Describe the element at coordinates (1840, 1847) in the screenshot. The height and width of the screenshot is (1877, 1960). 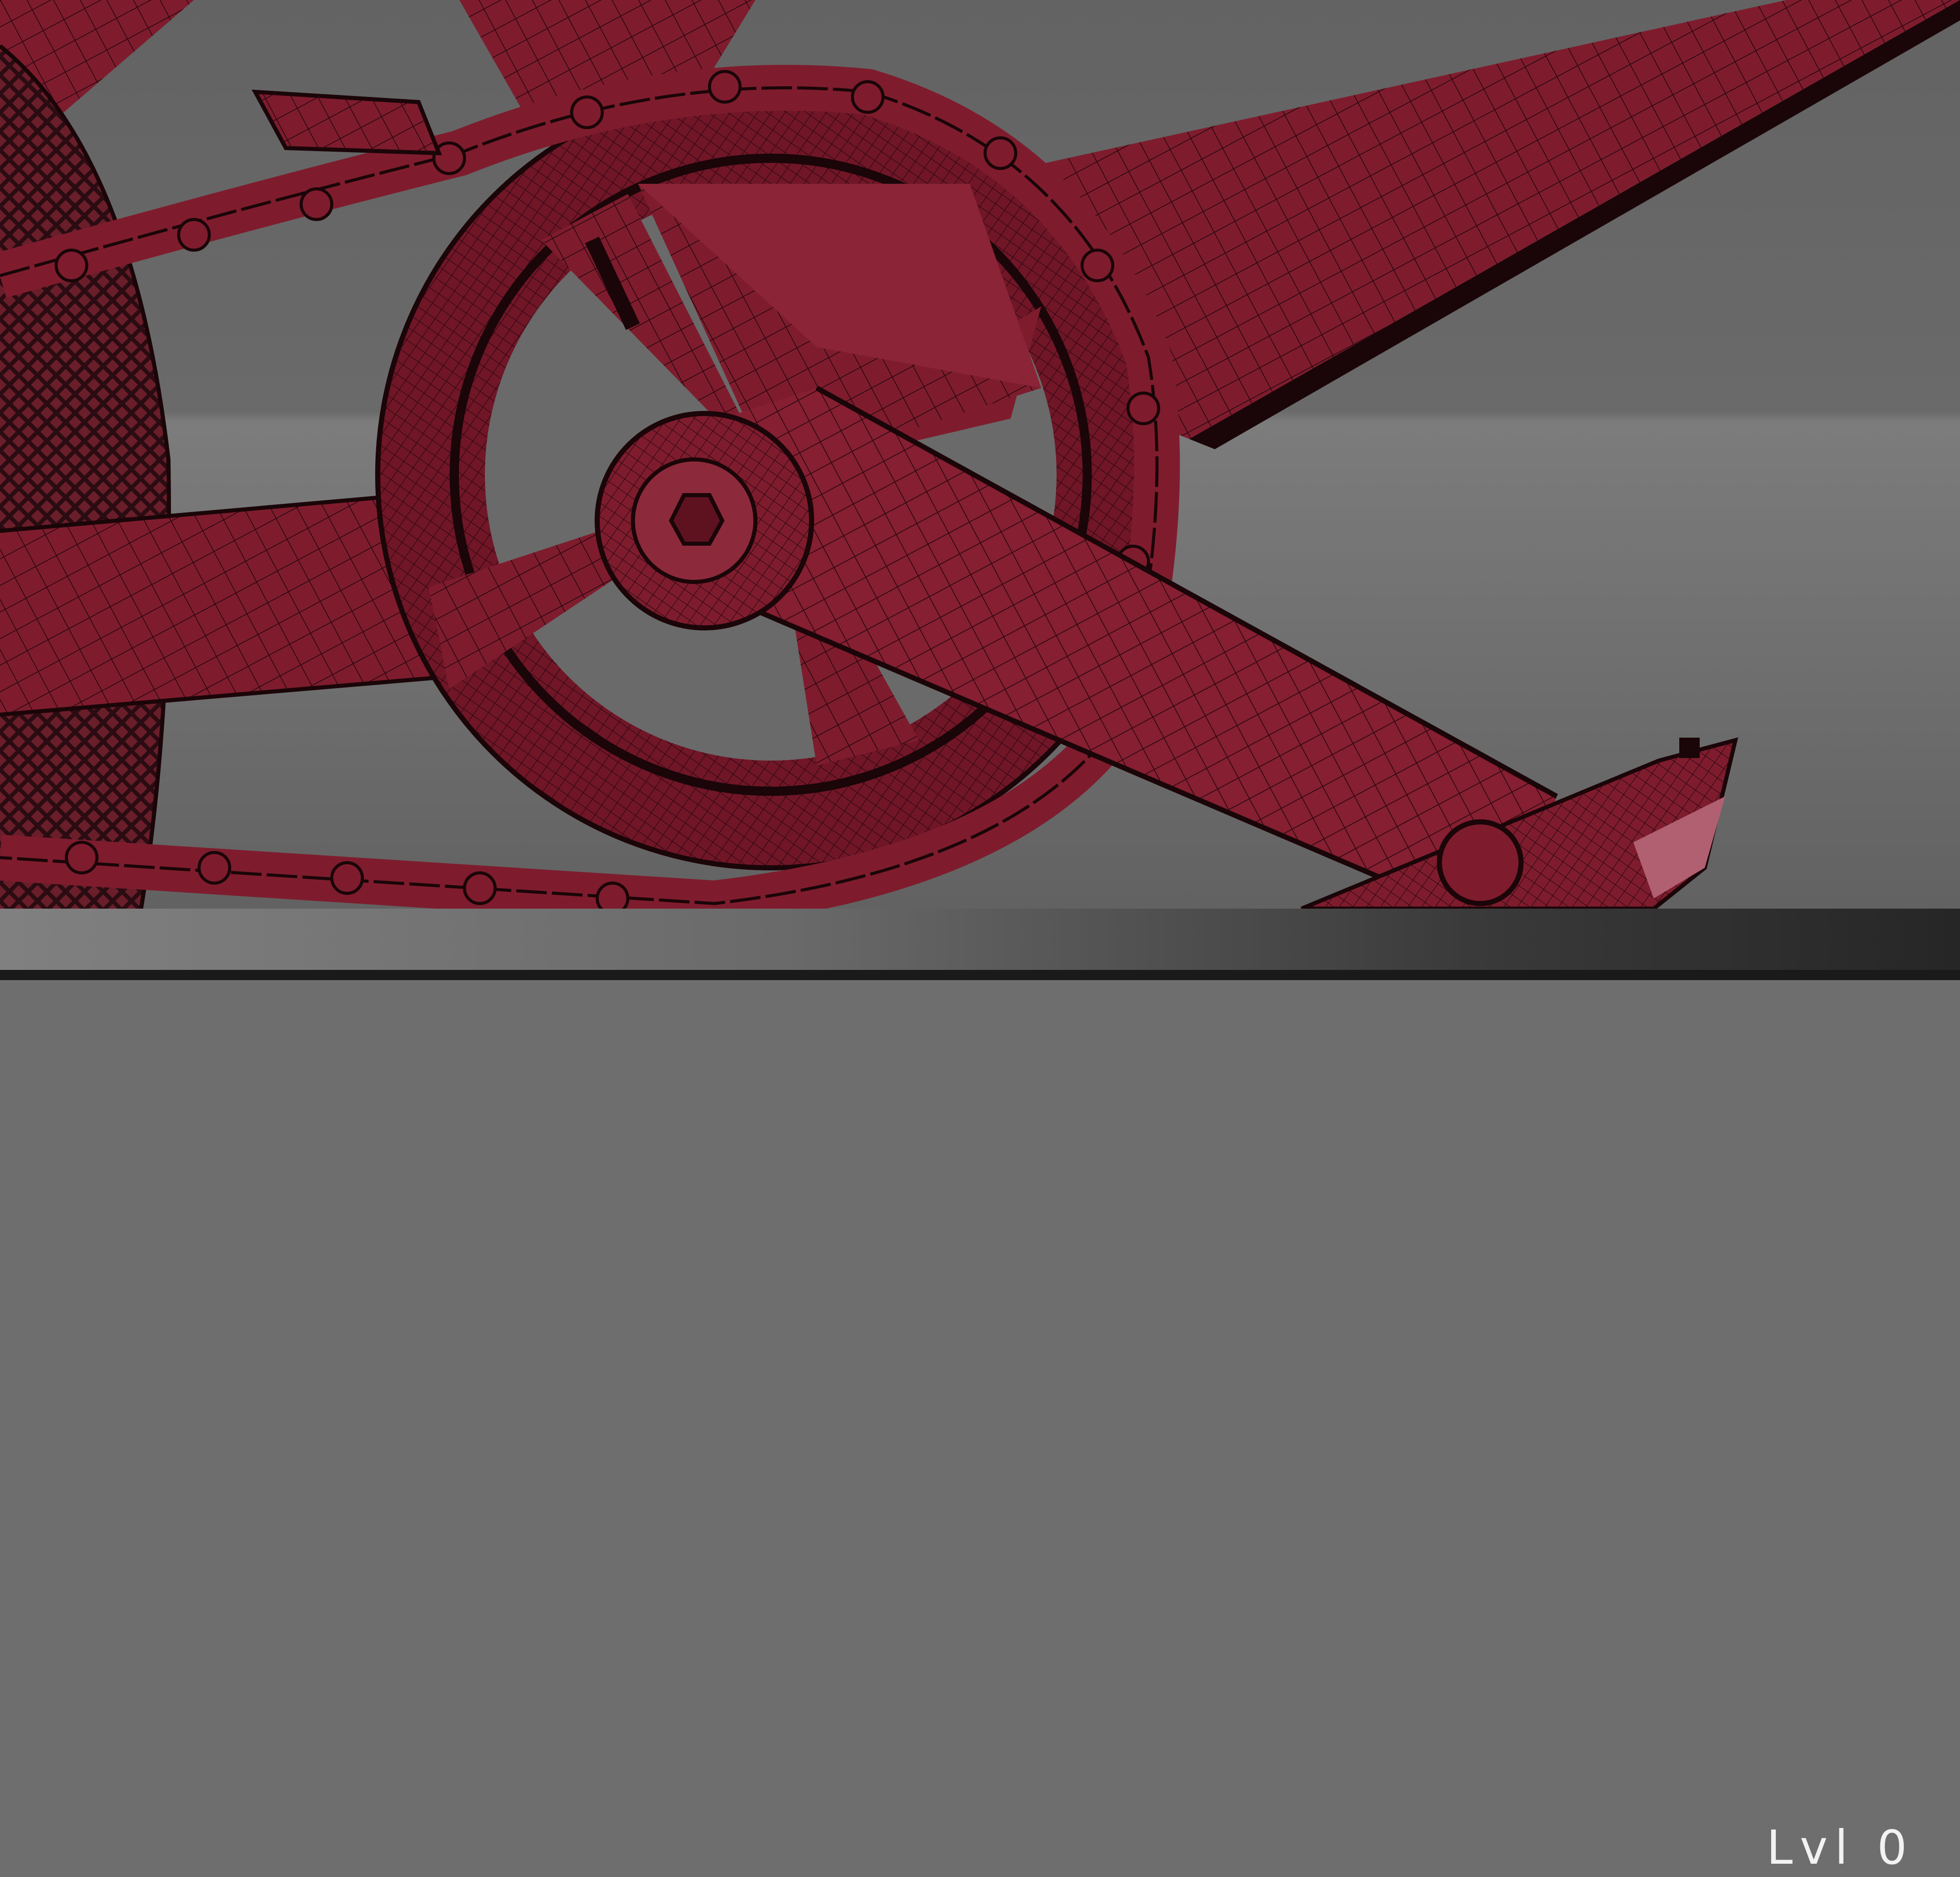
I see `lod-level-label: Lvl 0` at that location.